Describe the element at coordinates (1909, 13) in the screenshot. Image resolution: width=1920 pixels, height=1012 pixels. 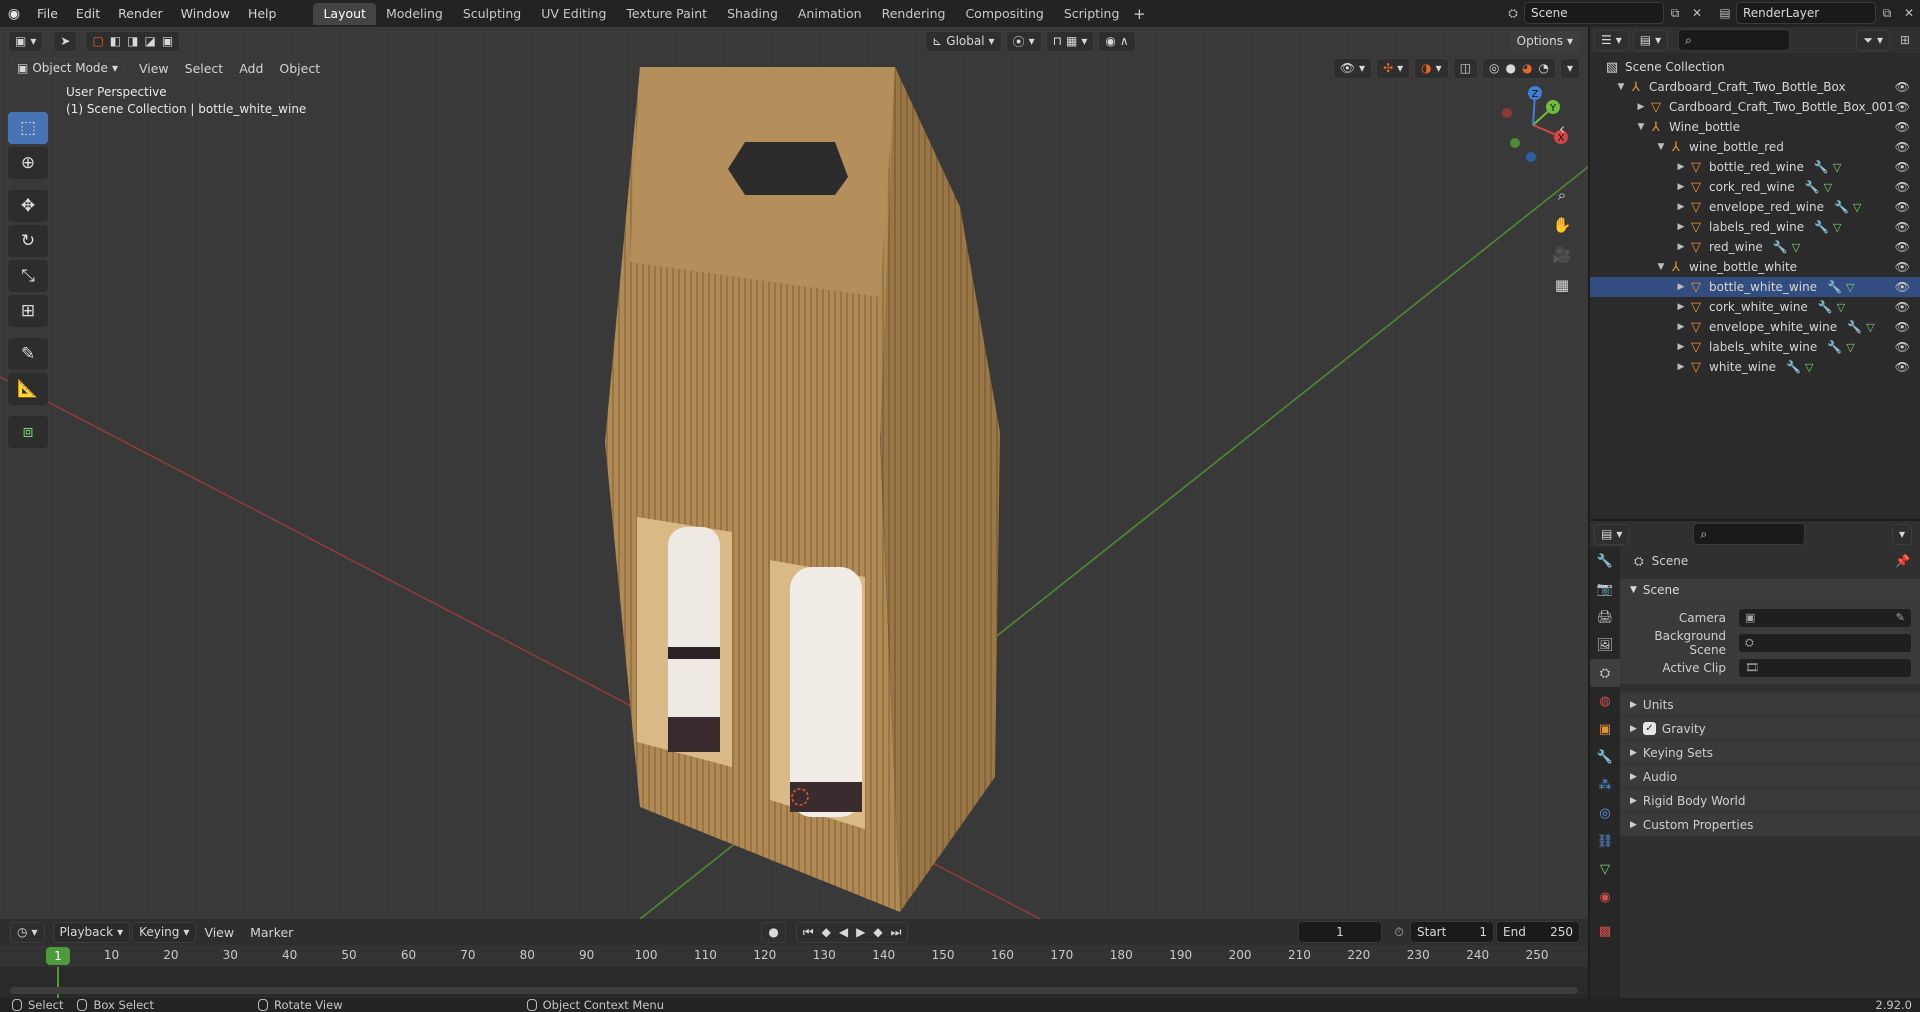
I see `close-layer-icon: ✕` at that location.